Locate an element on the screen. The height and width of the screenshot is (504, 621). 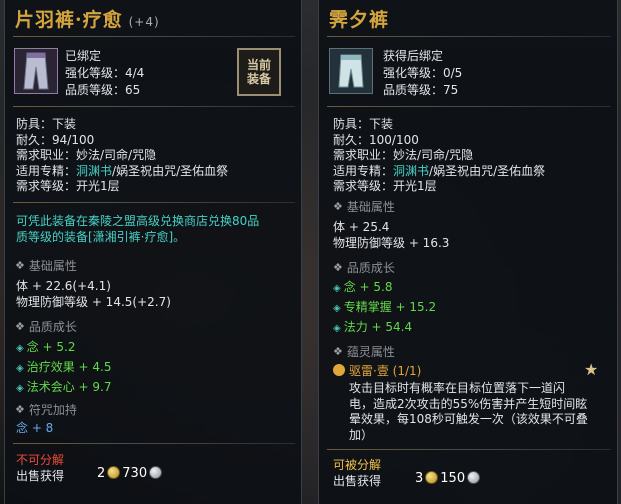
silver-amount: 730 is located at coordinates (135, 473).